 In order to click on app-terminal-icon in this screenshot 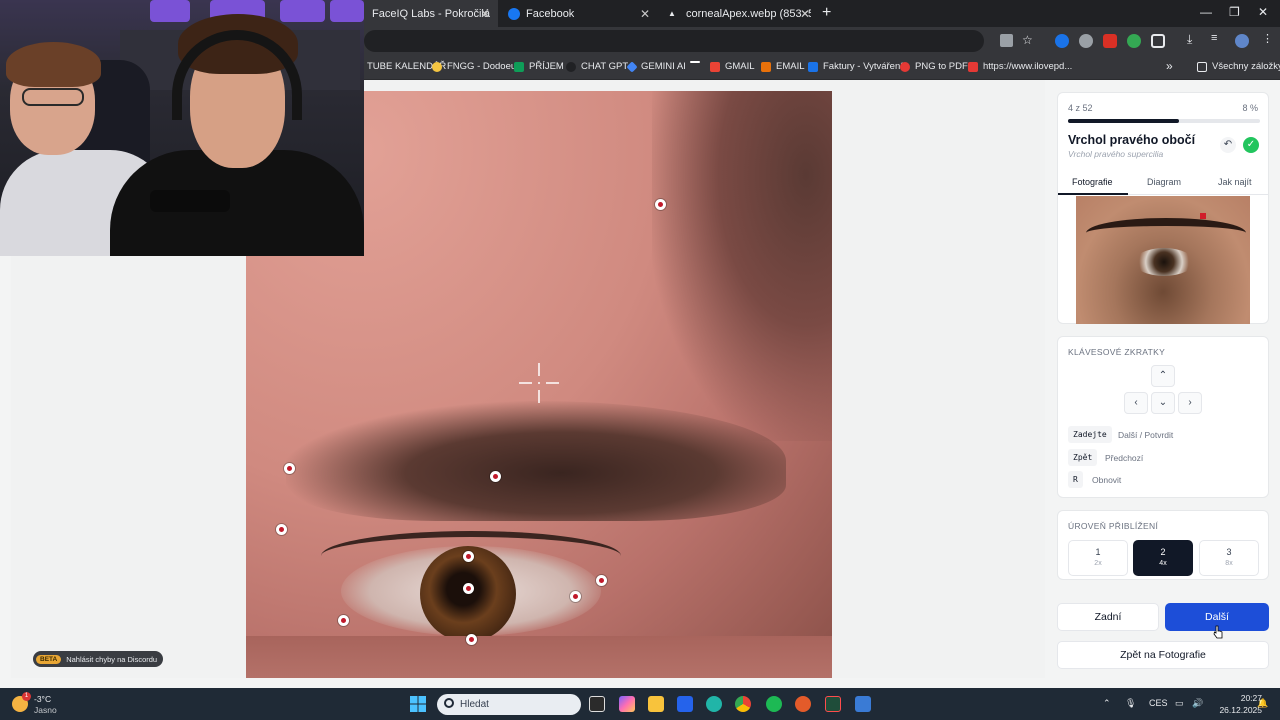, I will do `click(833, 704)`.